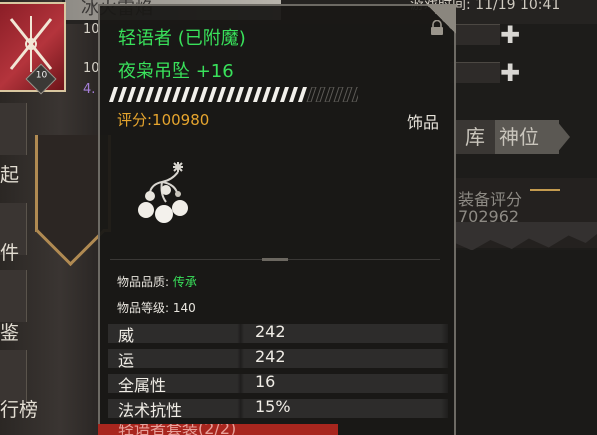  What do you see at coordinates (437, 28) in the screenshot?
I see `lock-icon` at bounding box center [437, 28].